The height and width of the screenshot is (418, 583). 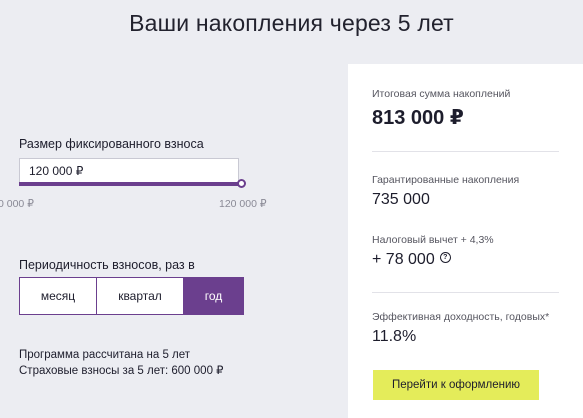 What do you see at coordinates (394, 336) in the screenshot?
I see `yield-value: 11.8%` at bounding box center [394, 336].